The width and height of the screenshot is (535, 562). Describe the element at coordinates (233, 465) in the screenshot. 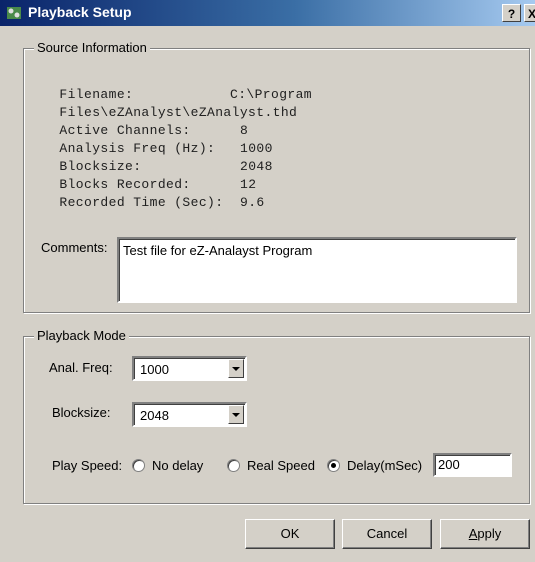

I see `radio-real-speed` at that location.